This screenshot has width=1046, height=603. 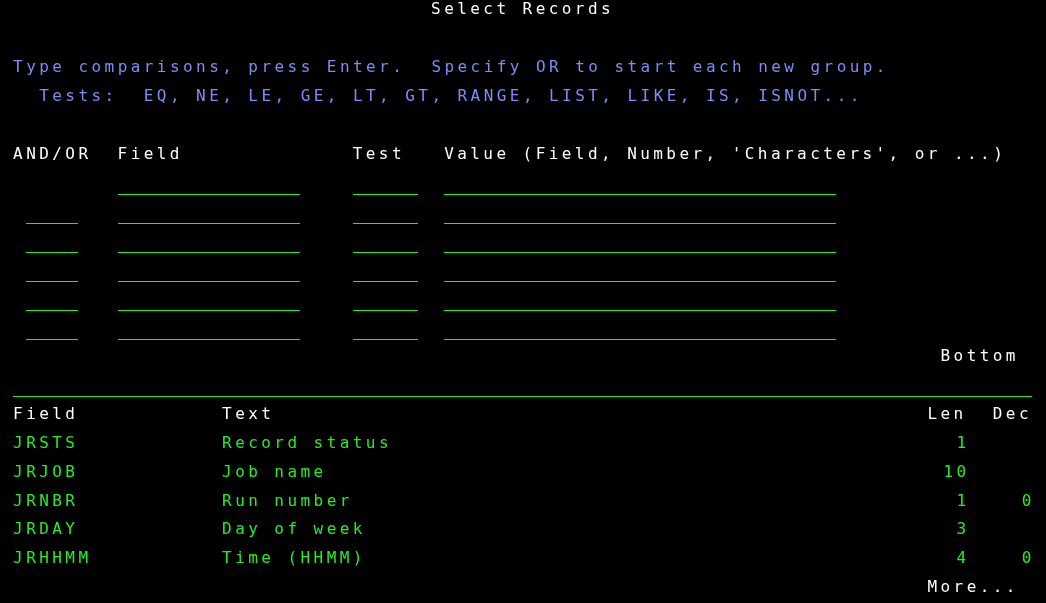 I want to click on field-description: Job name, so click(x=275, y=471).